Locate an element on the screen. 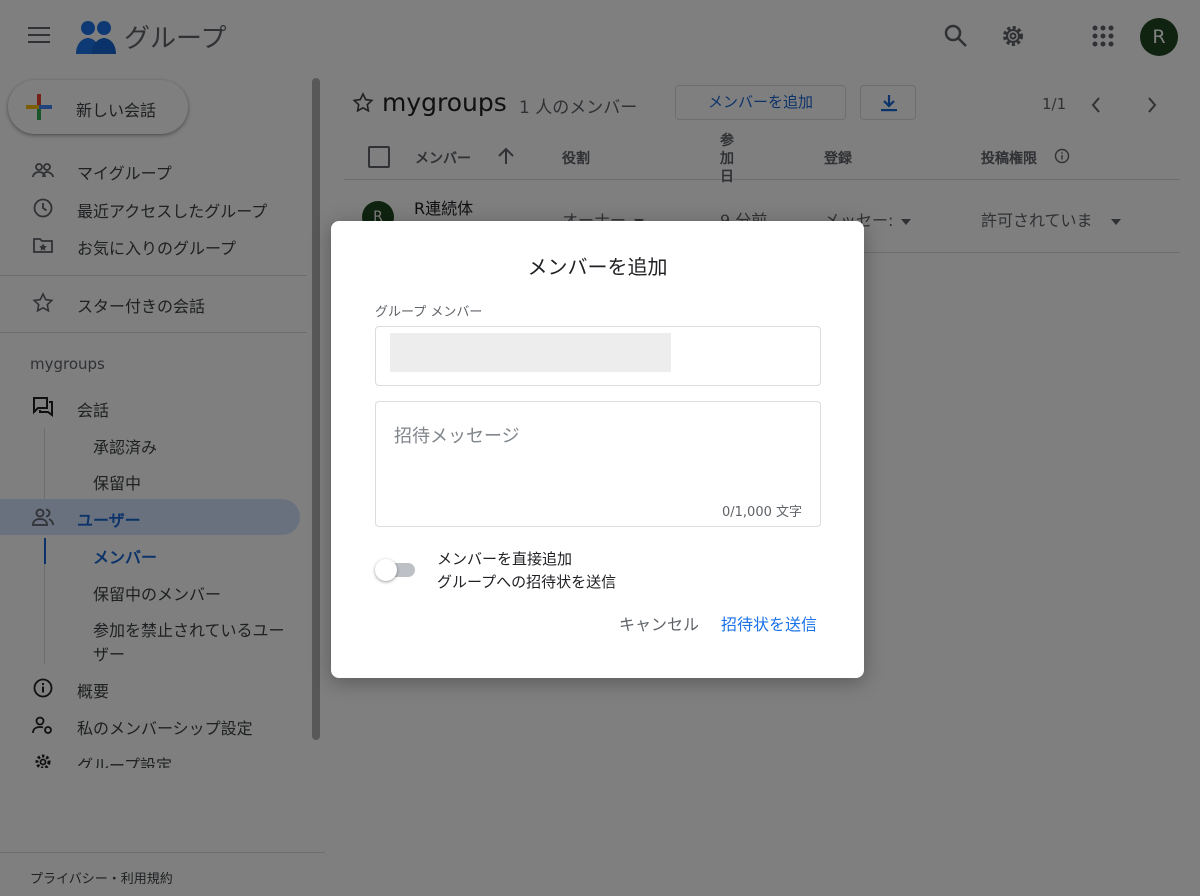 The width and height of the screenshot is (1200, 896). invite-message-placeholder: 招待メッセージ is located at coordinates (457, 436).